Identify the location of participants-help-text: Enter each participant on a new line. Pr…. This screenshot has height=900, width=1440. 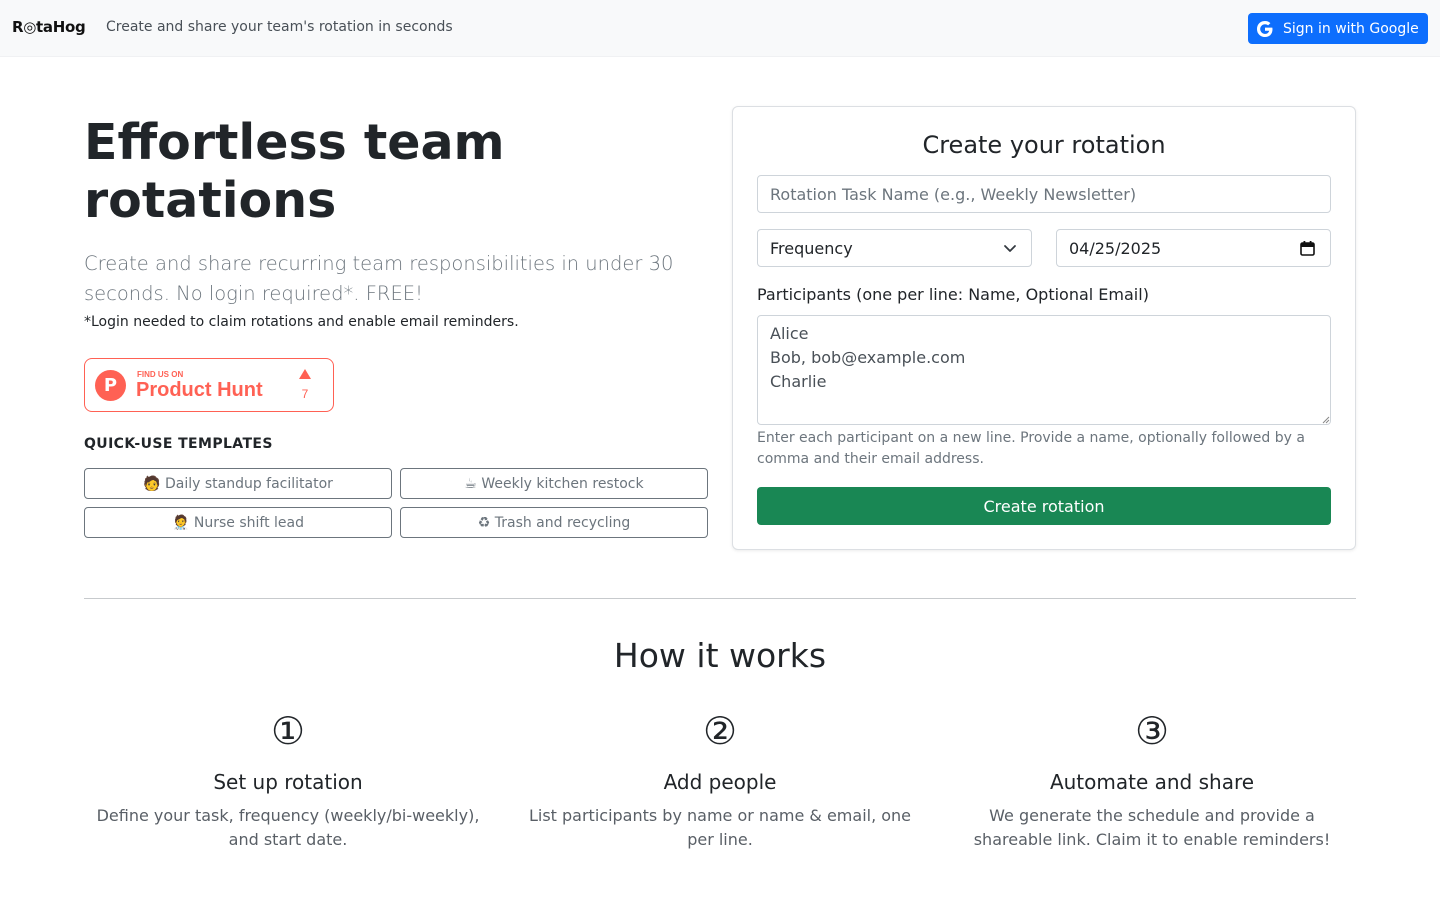
(1031, 448).